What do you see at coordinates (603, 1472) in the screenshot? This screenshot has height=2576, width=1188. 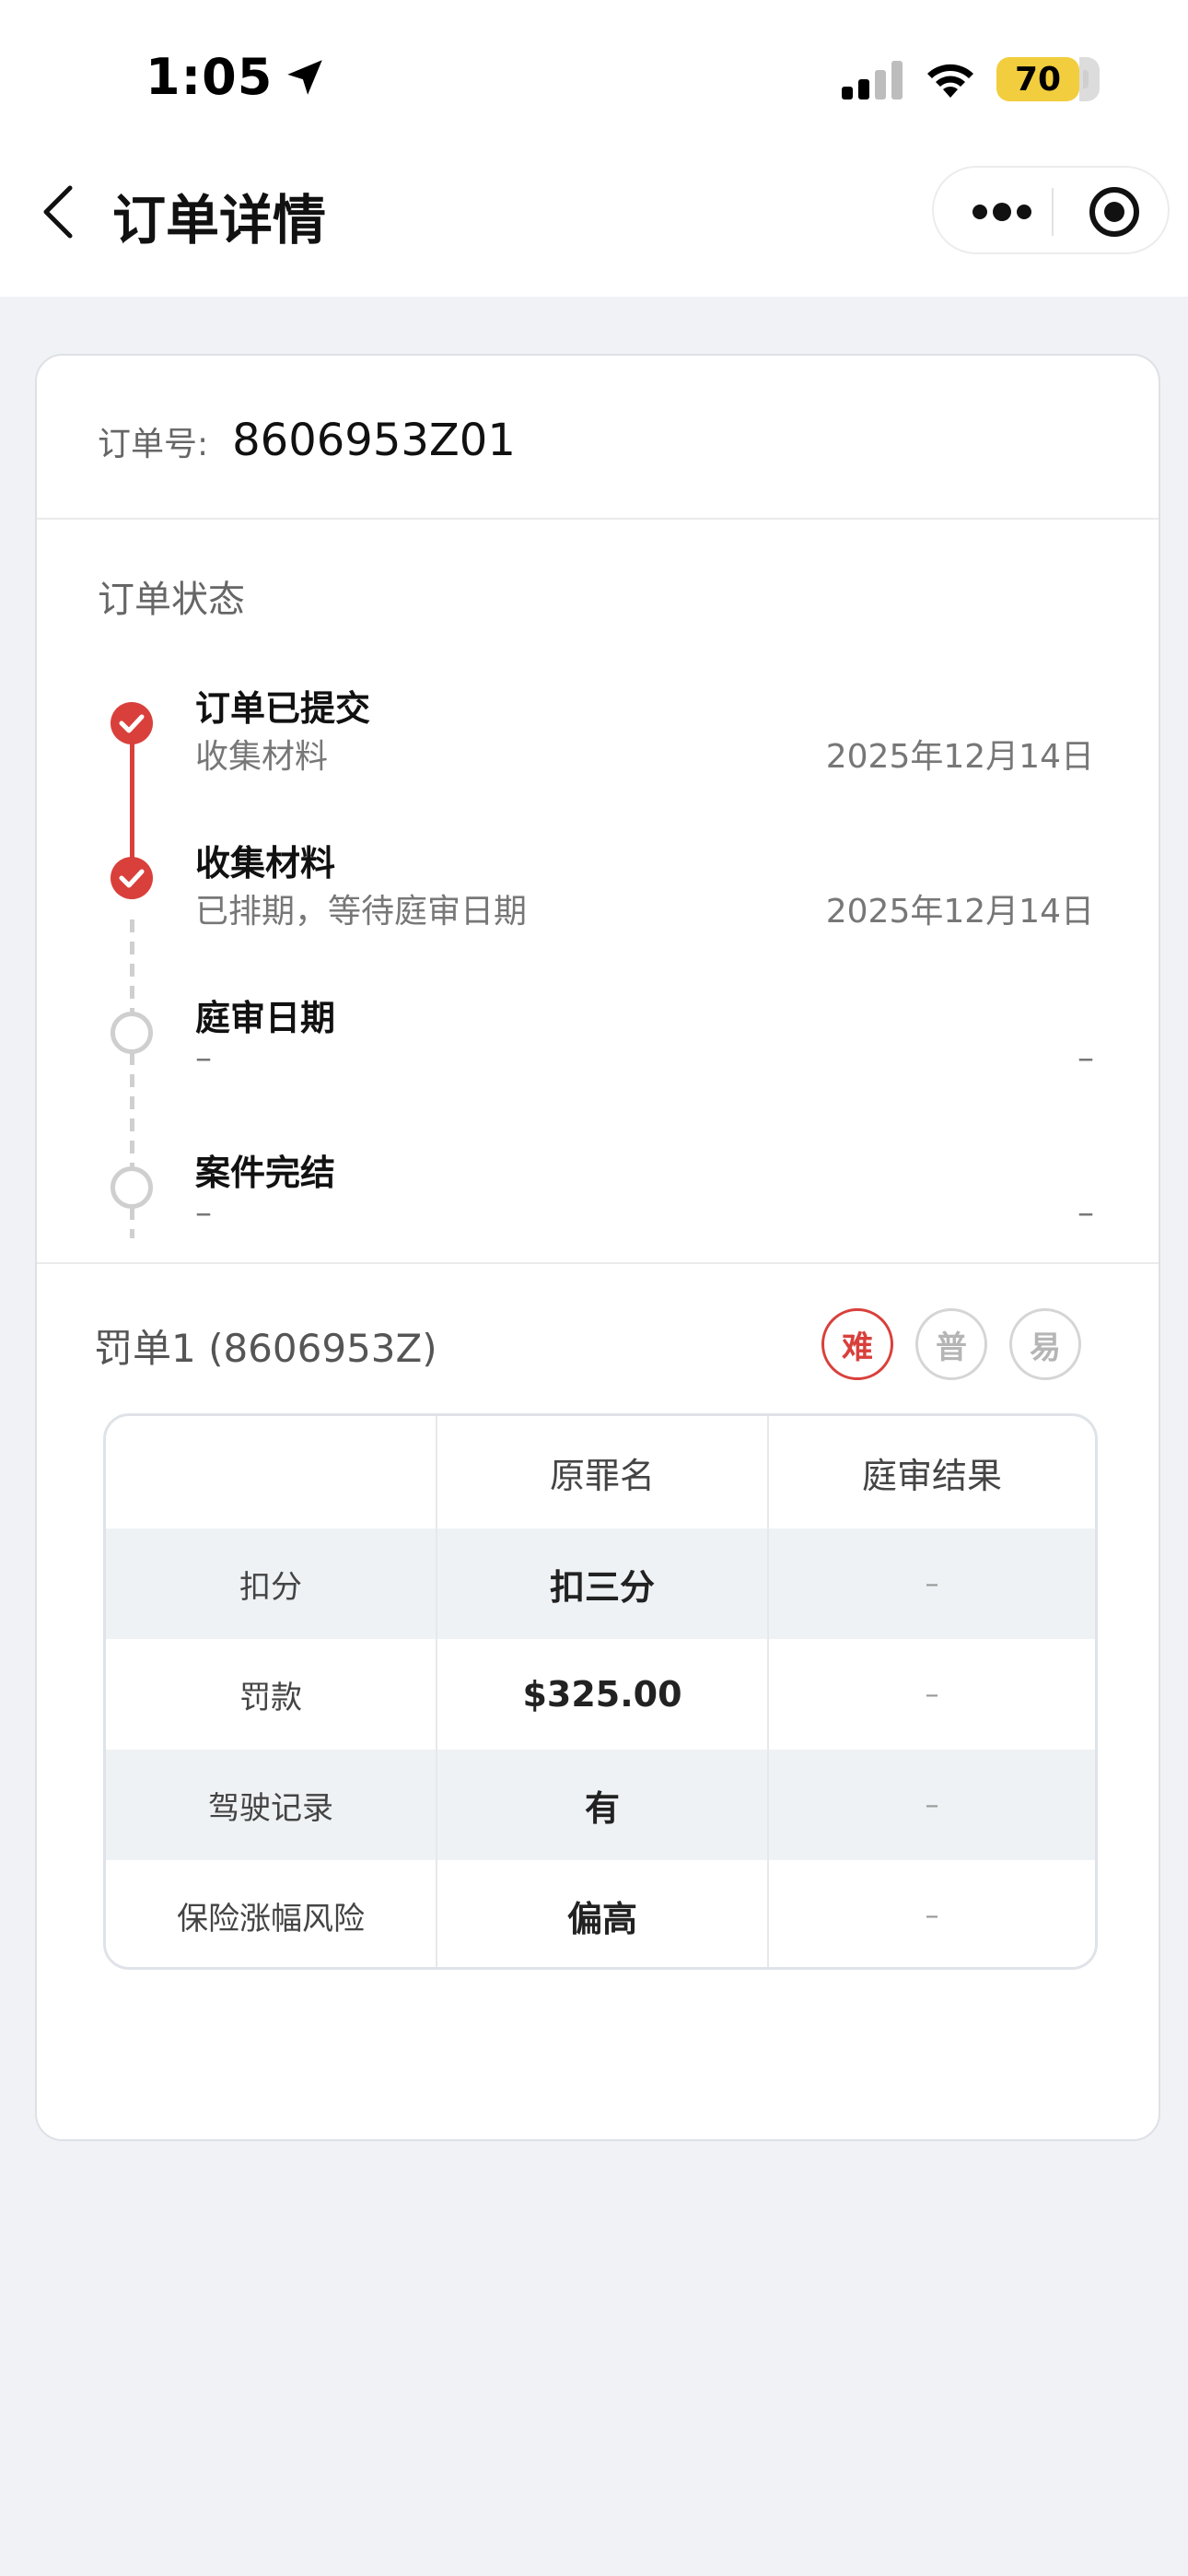 I see `column-header: 原罪名` at bounding box center [603, 1472].